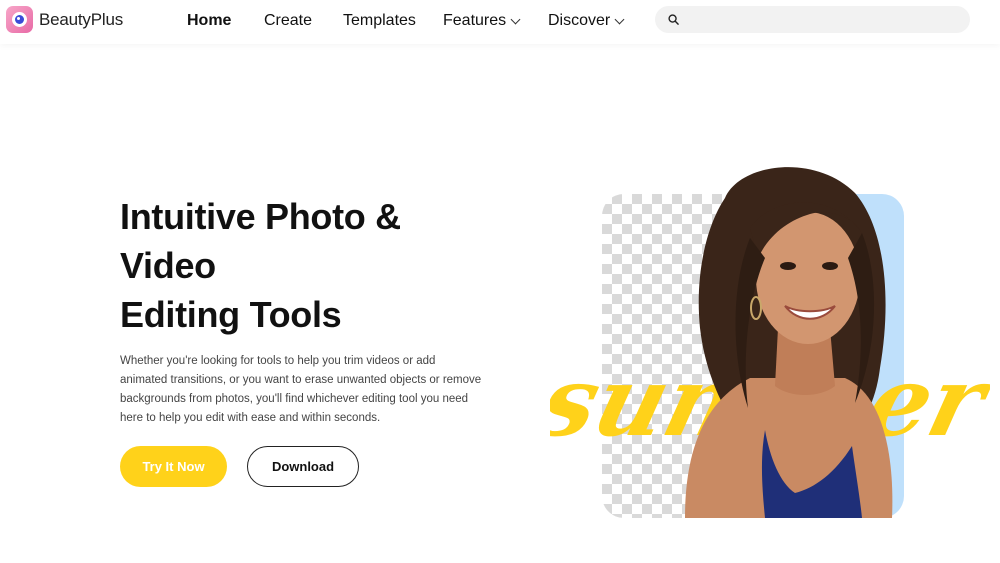 Image resolution: width=1000 pixels, height=563 pixels. Describe the element at coordinates (579, 20) in the screenshot. I see `nav-label: Discover` at that location.